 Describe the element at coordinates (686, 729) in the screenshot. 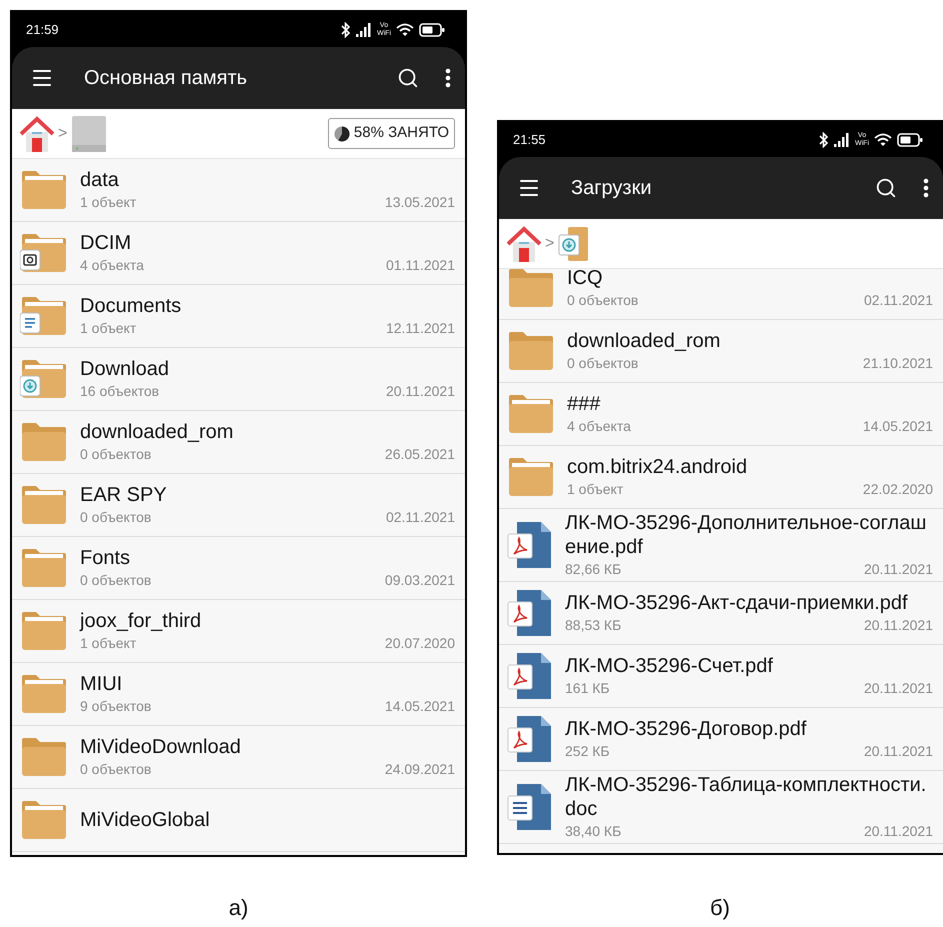

I see `file-name: ЛК-МО-35296-Договор.pdf` at that location.